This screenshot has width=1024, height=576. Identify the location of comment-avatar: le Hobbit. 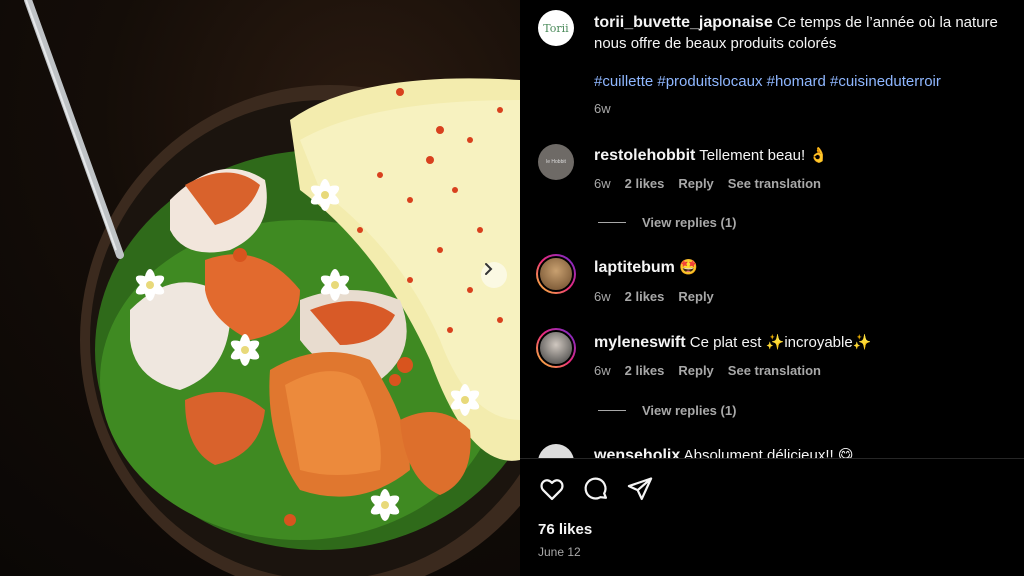
(556, 162).